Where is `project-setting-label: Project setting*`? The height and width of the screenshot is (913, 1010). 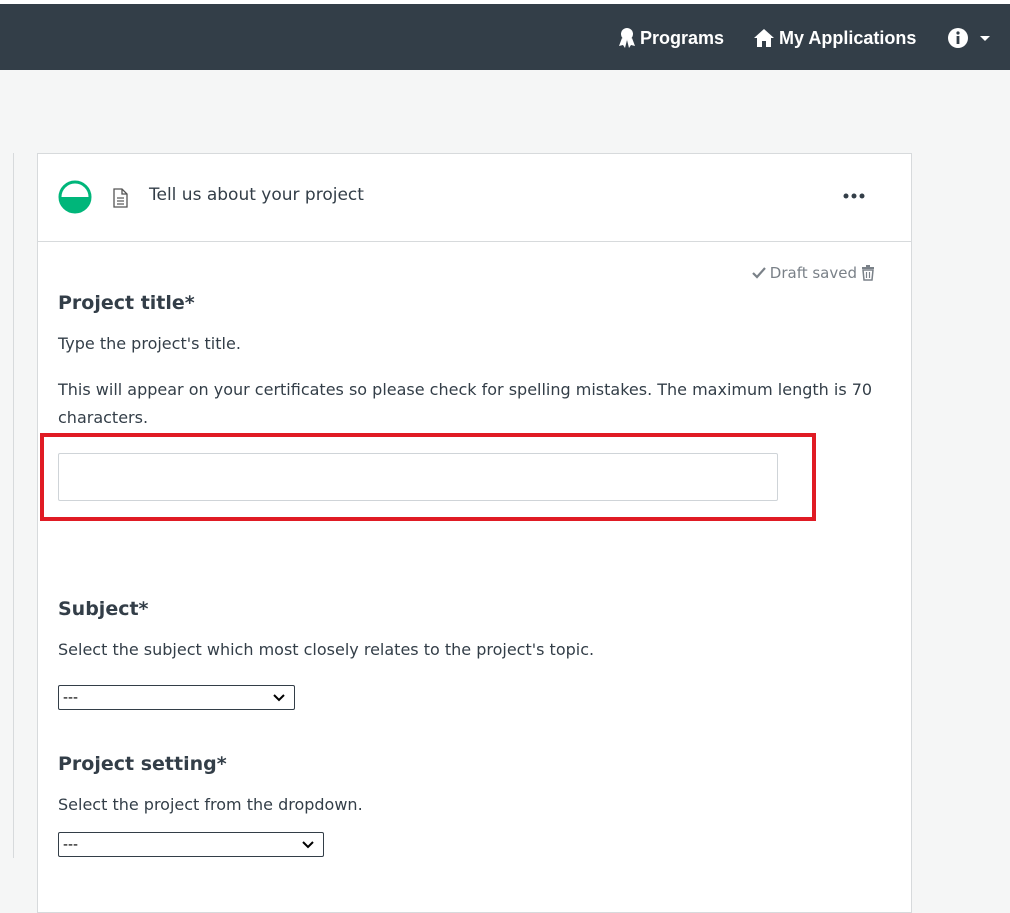
project-setting-label: Project setting* is located at coordinates (142, 764).